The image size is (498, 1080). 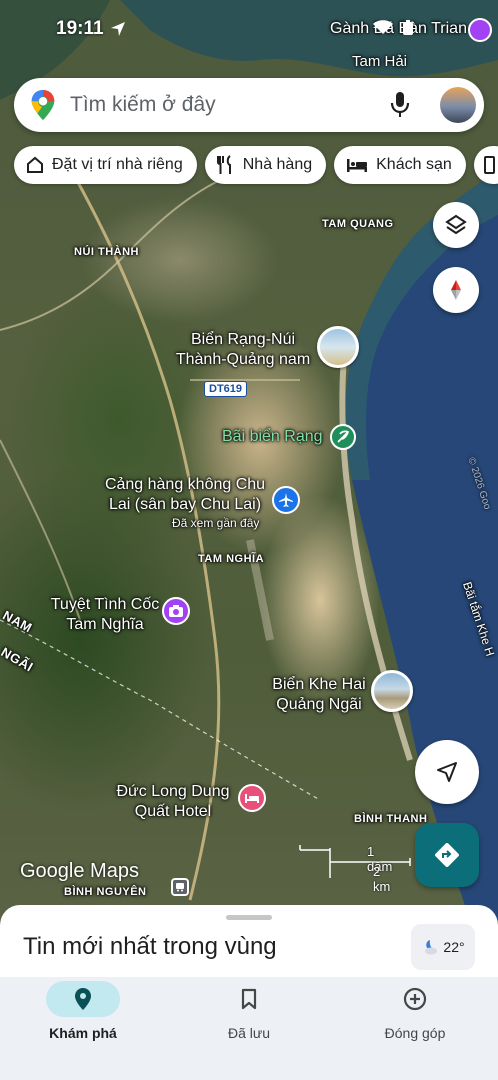 What do you see at coordinates (117, 164) in the screenshot?
I see `chip-label: Đặt vị trí nhà riêng` at bounding box center [117, 164].